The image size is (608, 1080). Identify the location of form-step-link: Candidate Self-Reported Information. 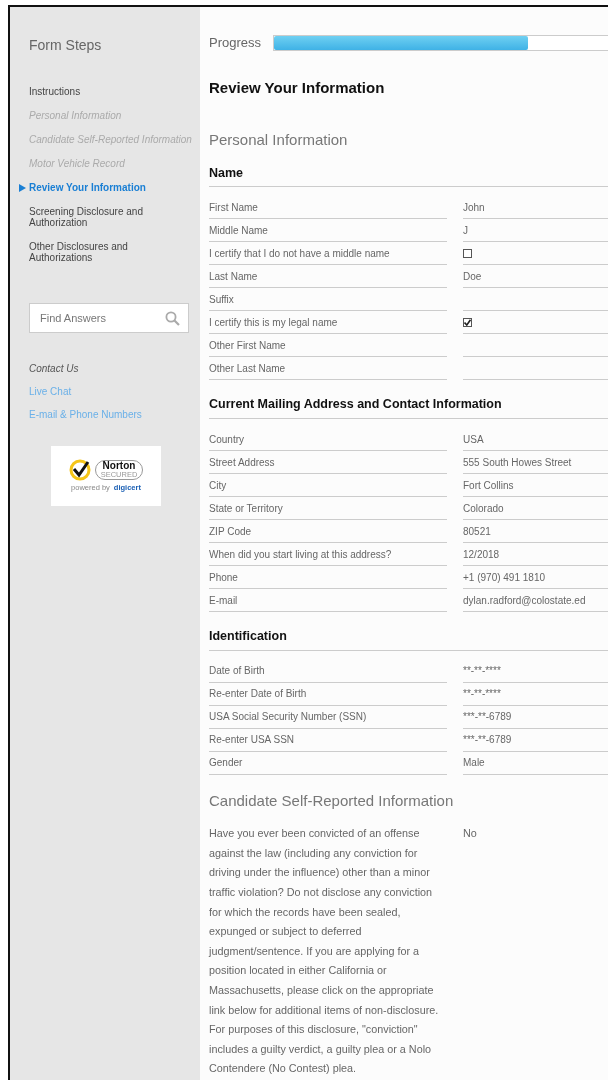
(111, 139).